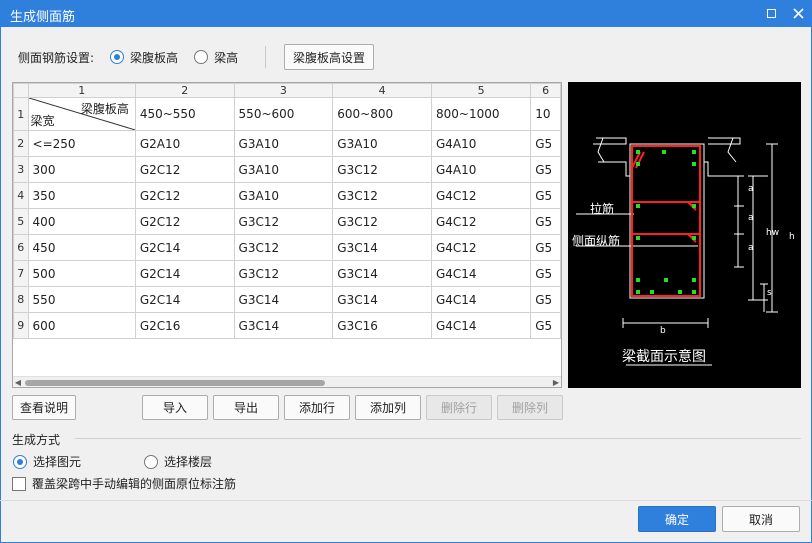 This screenshot has height=543, width=812. Describe the element at coordinates (283, 114) in the screenshot. I see `header-cell: 550~600` at that location.